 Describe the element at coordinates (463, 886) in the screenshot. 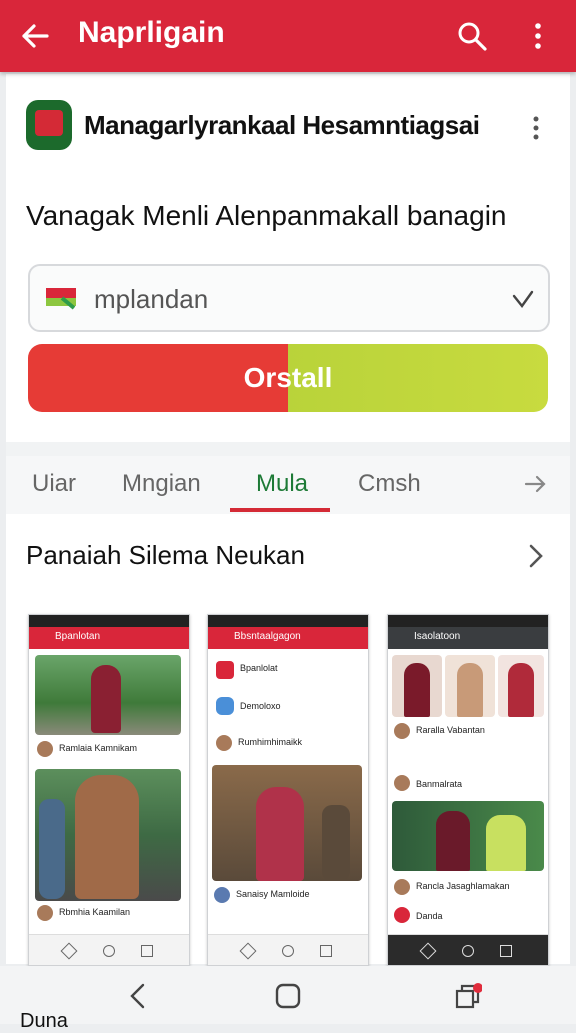

I see `post-author: Rancla Jasaghlamakan` at that location.